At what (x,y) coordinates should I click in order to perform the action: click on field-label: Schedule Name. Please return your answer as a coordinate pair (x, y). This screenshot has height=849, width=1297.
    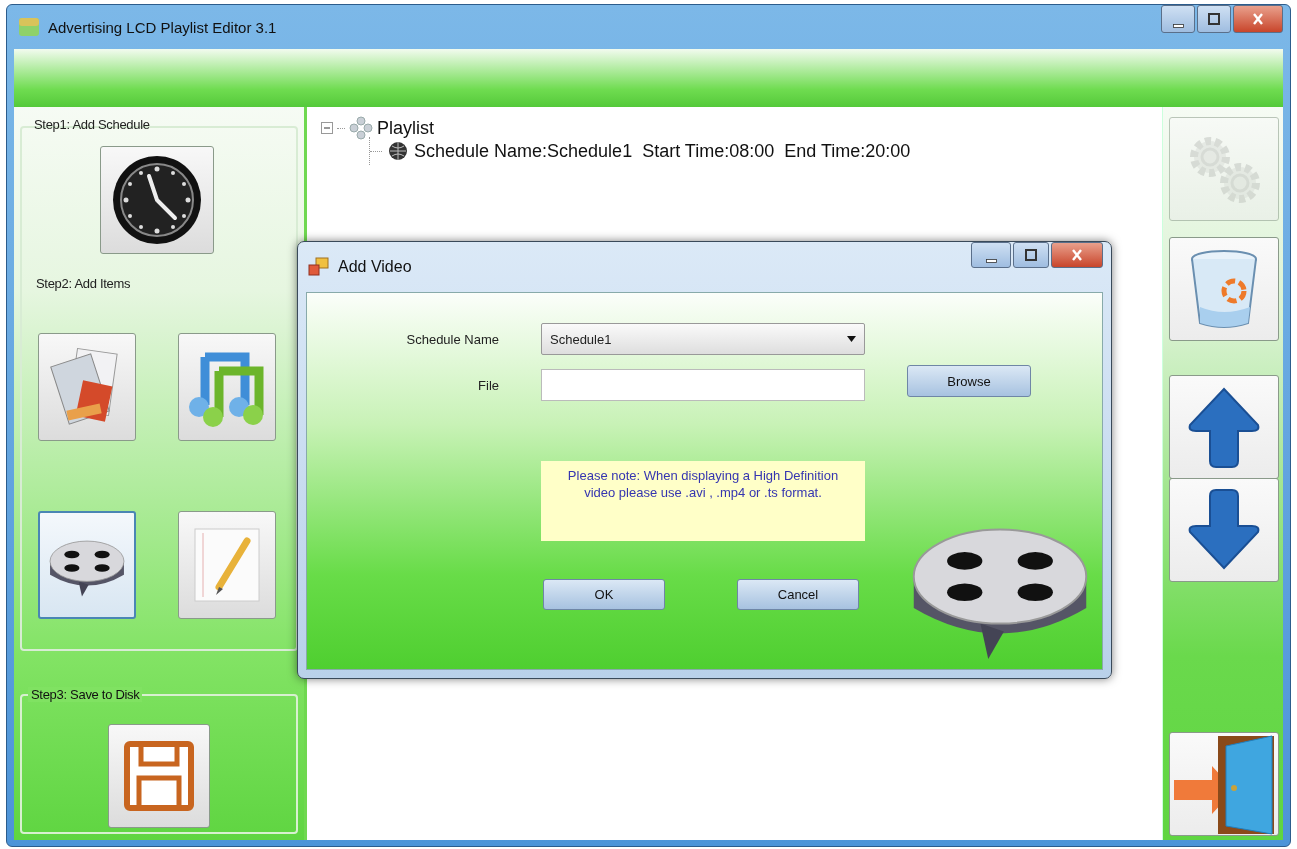
    Looking at the image, I should click on (452, 339).